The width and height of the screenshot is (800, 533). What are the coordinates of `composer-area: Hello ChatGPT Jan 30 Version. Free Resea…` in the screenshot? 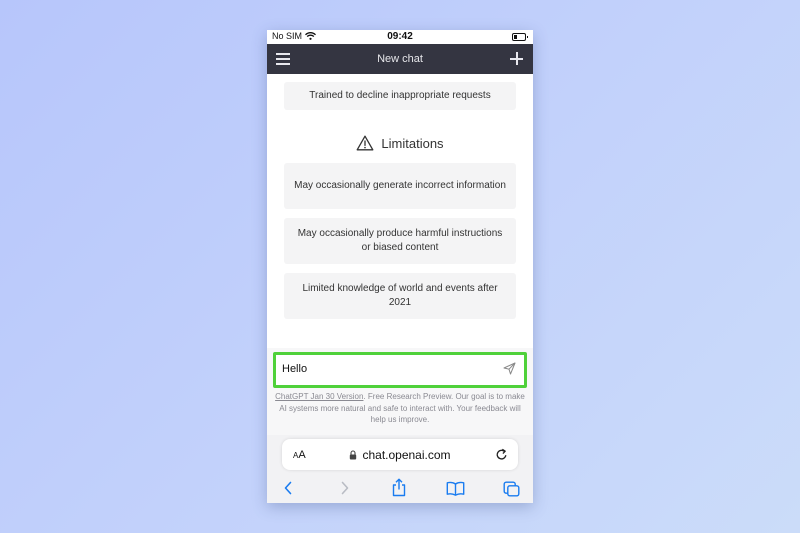 It's located at (400, 391).